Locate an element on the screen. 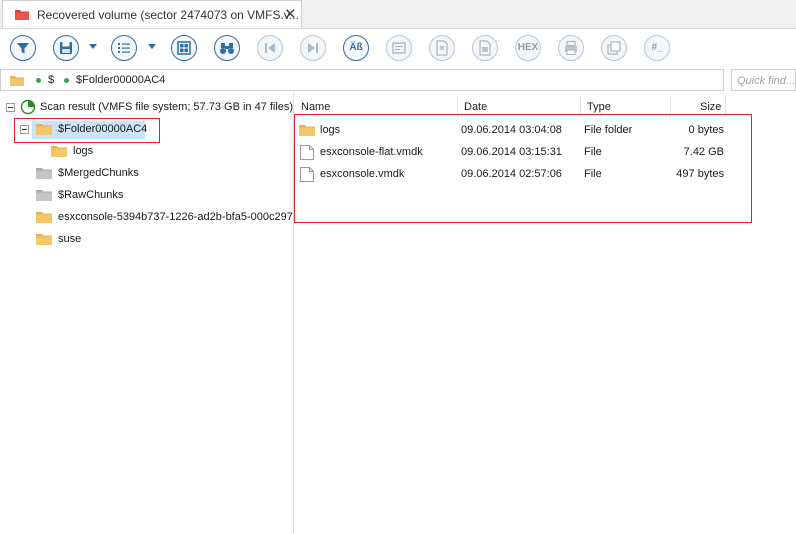 This screenshot has width=796, height=534. hash-button: #_ is located at coordinates (657, 48).